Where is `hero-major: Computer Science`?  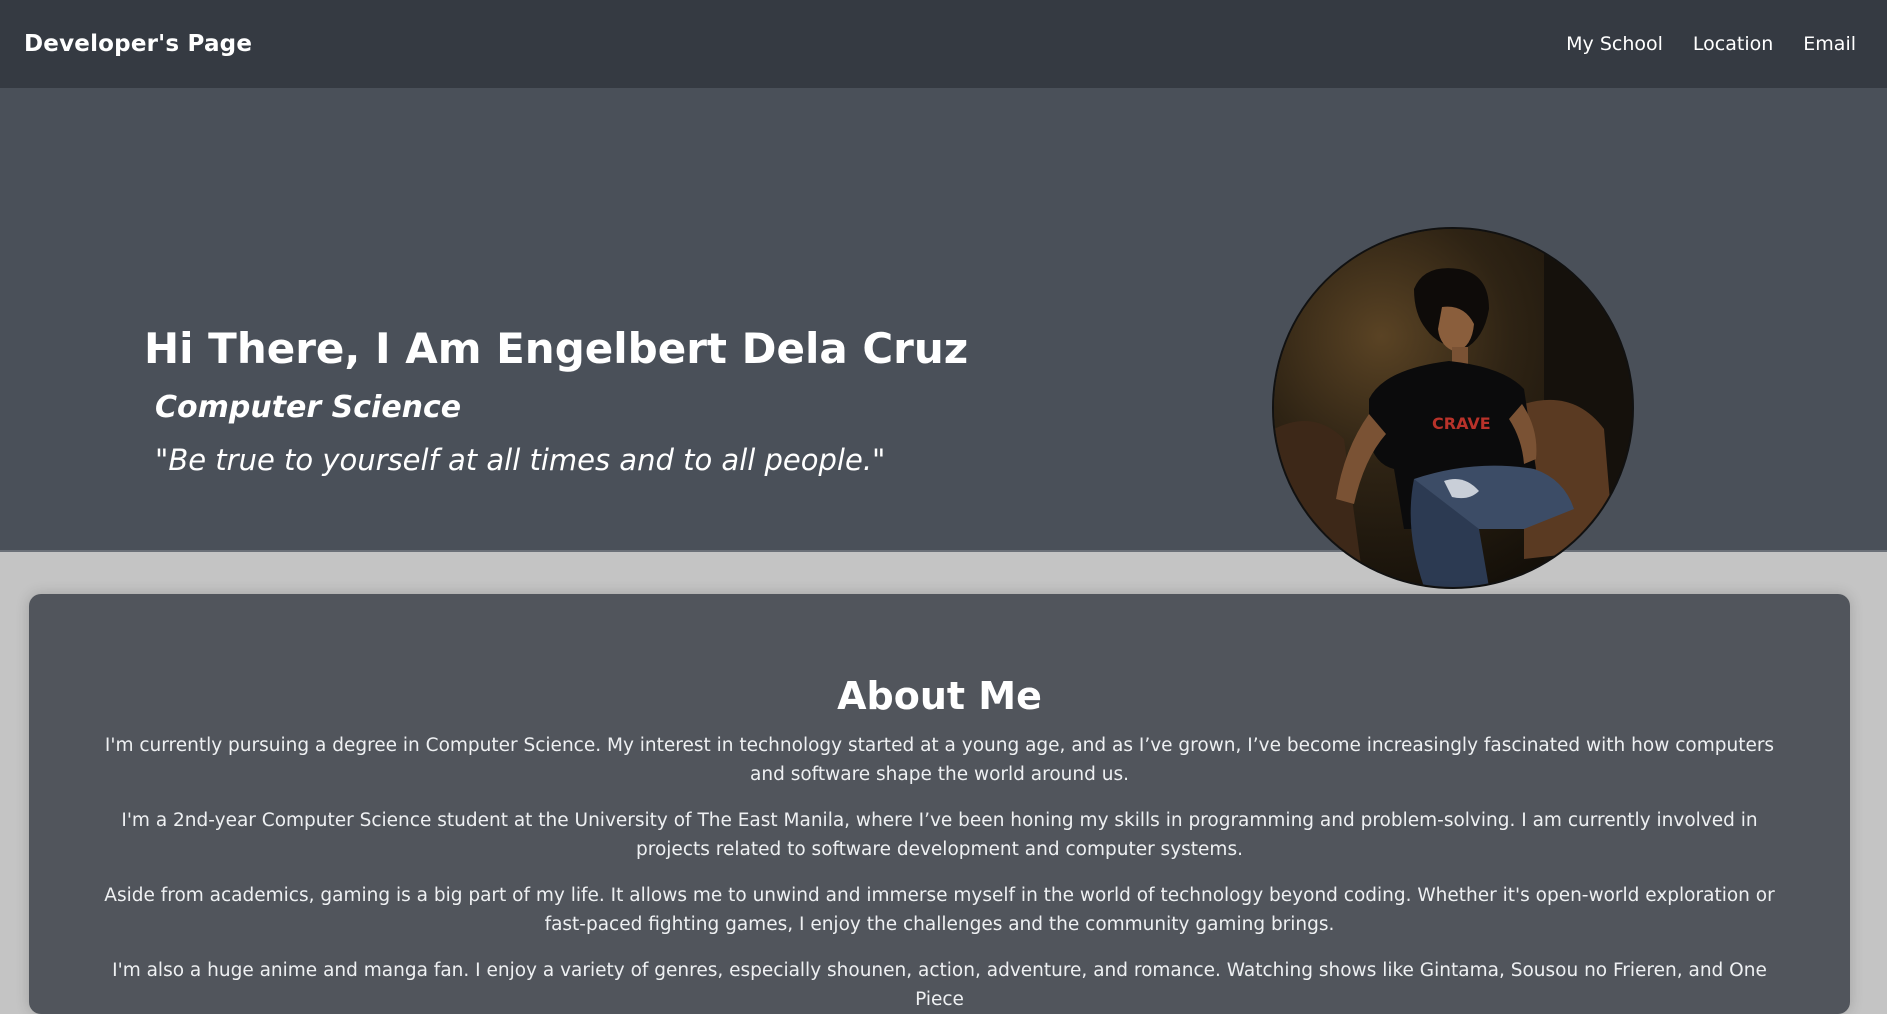
hero-major: Computer Science is located at coordinates (308, 407).